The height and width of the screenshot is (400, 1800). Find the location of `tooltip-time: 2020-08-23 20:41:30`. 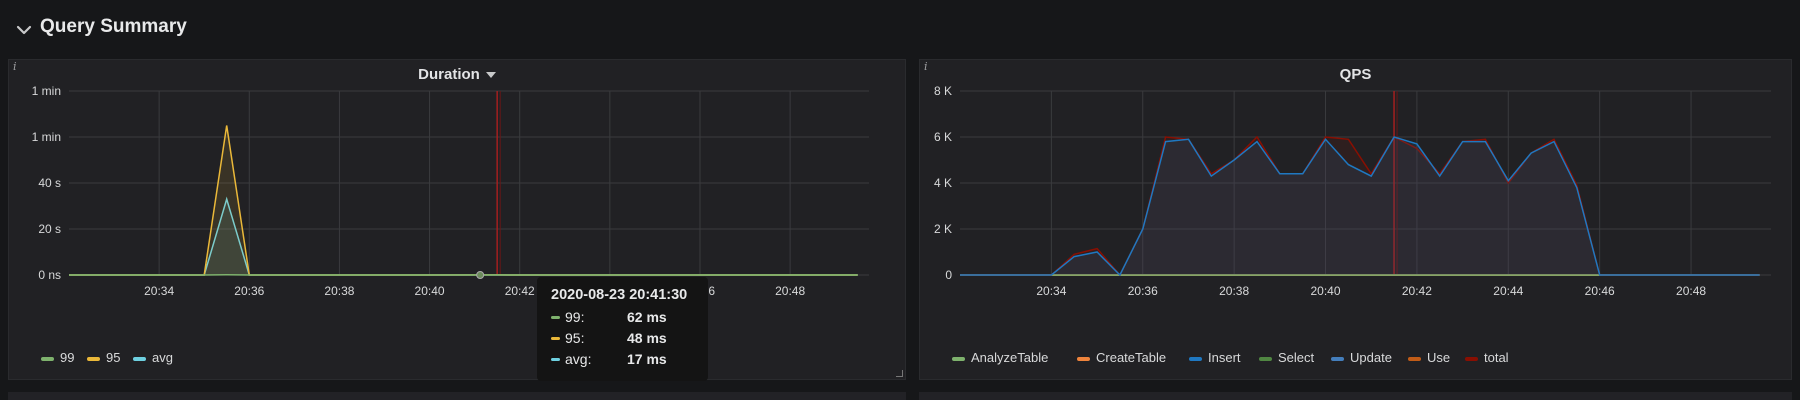

tooltip-time: 2020-08-23 20:41:30 is located at coordinates (619, 295).